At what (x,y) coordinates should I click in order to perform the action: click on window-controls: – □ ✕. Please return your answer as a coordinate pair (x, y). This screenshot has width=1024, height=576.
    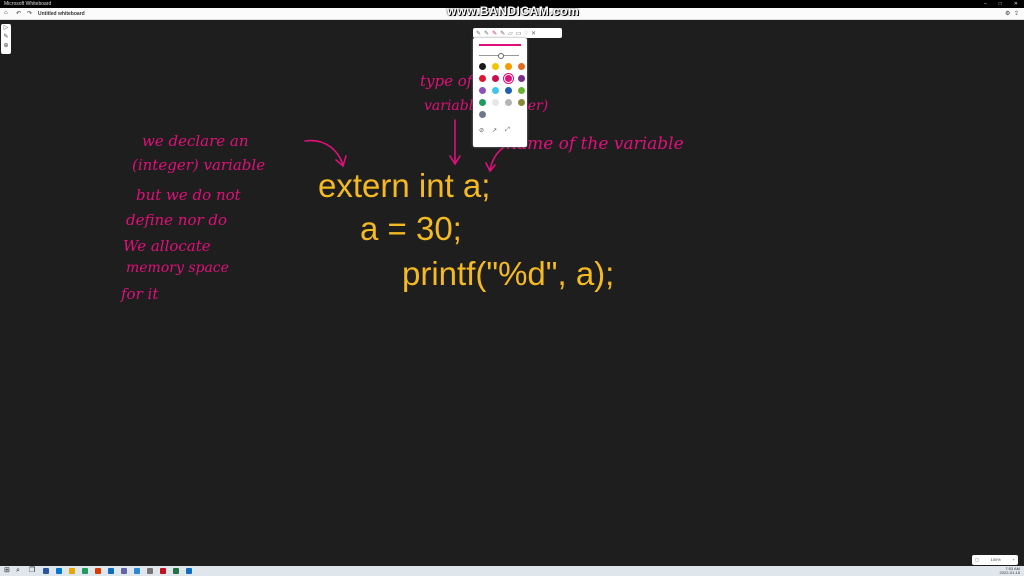
    Looking at the image, I should click on (1001, 4).